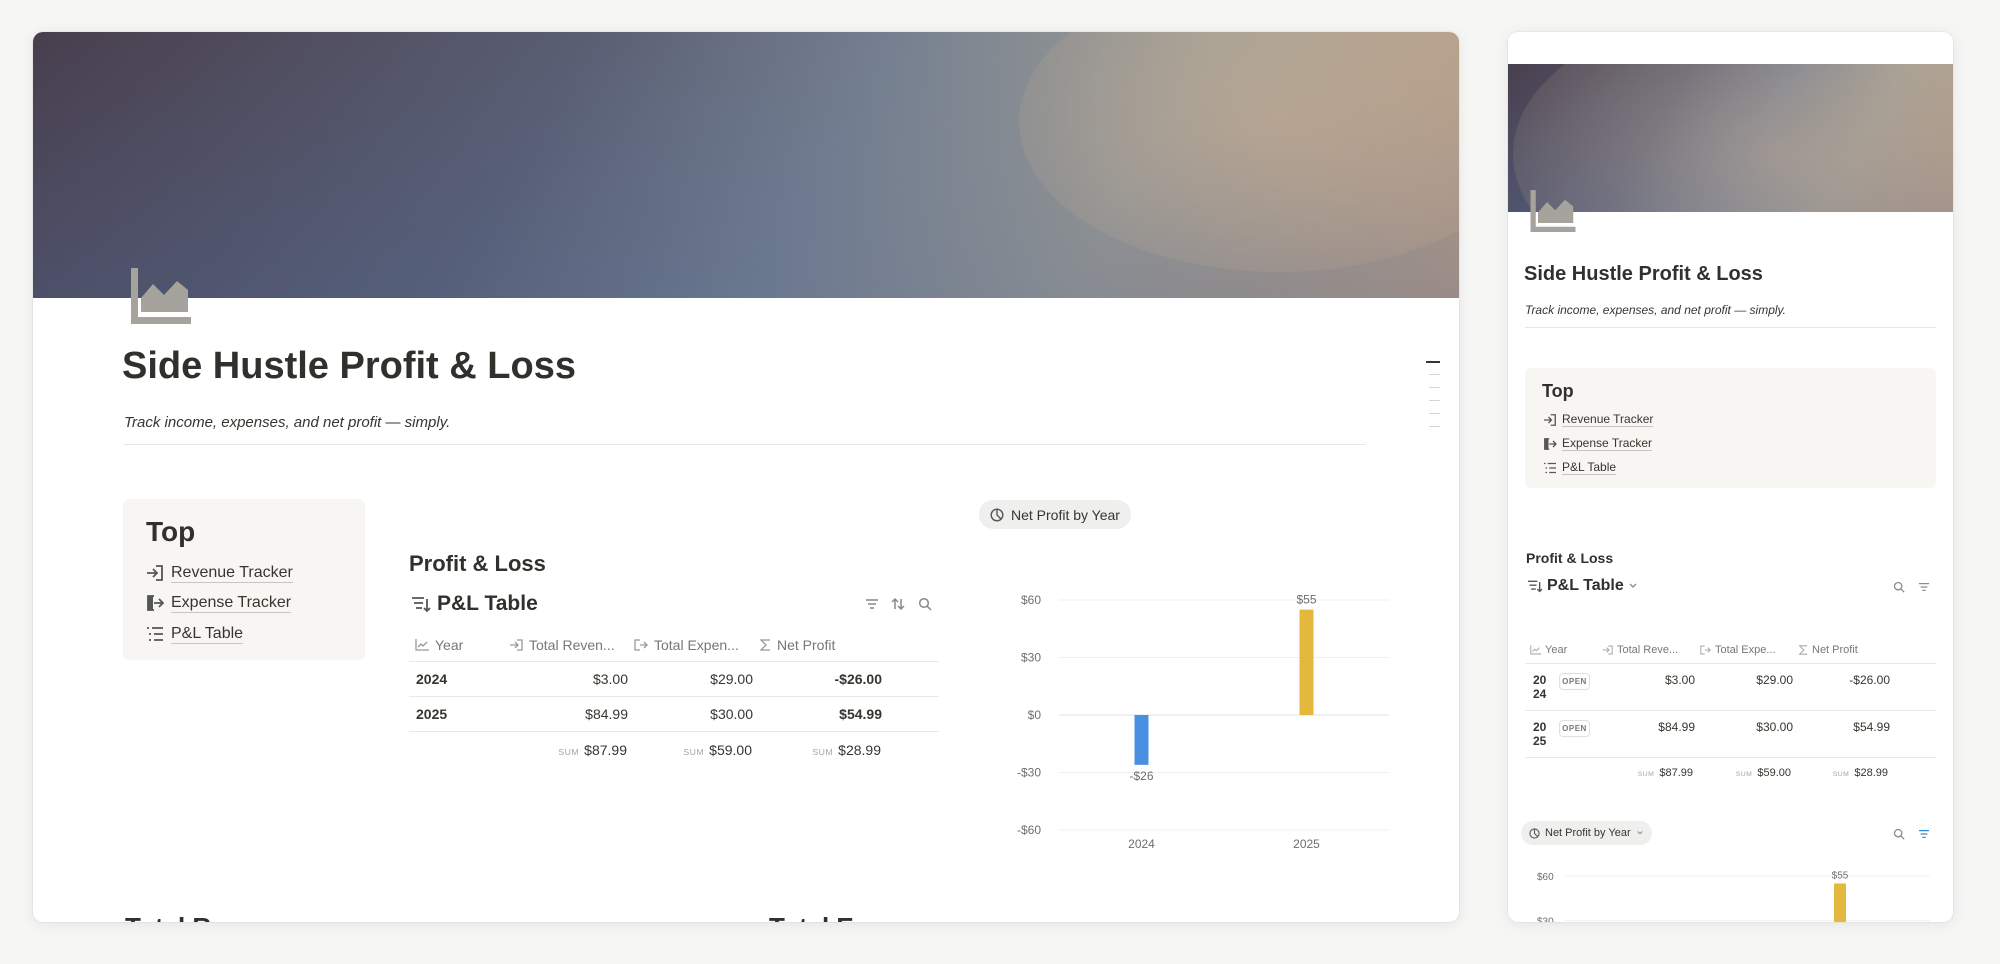 This screenshot has height=964, width=2000. What do you see at coordinates (1545, 920) in the screenshot?
I see `y-tick-label: $30` at bounding box center [1545, 920].